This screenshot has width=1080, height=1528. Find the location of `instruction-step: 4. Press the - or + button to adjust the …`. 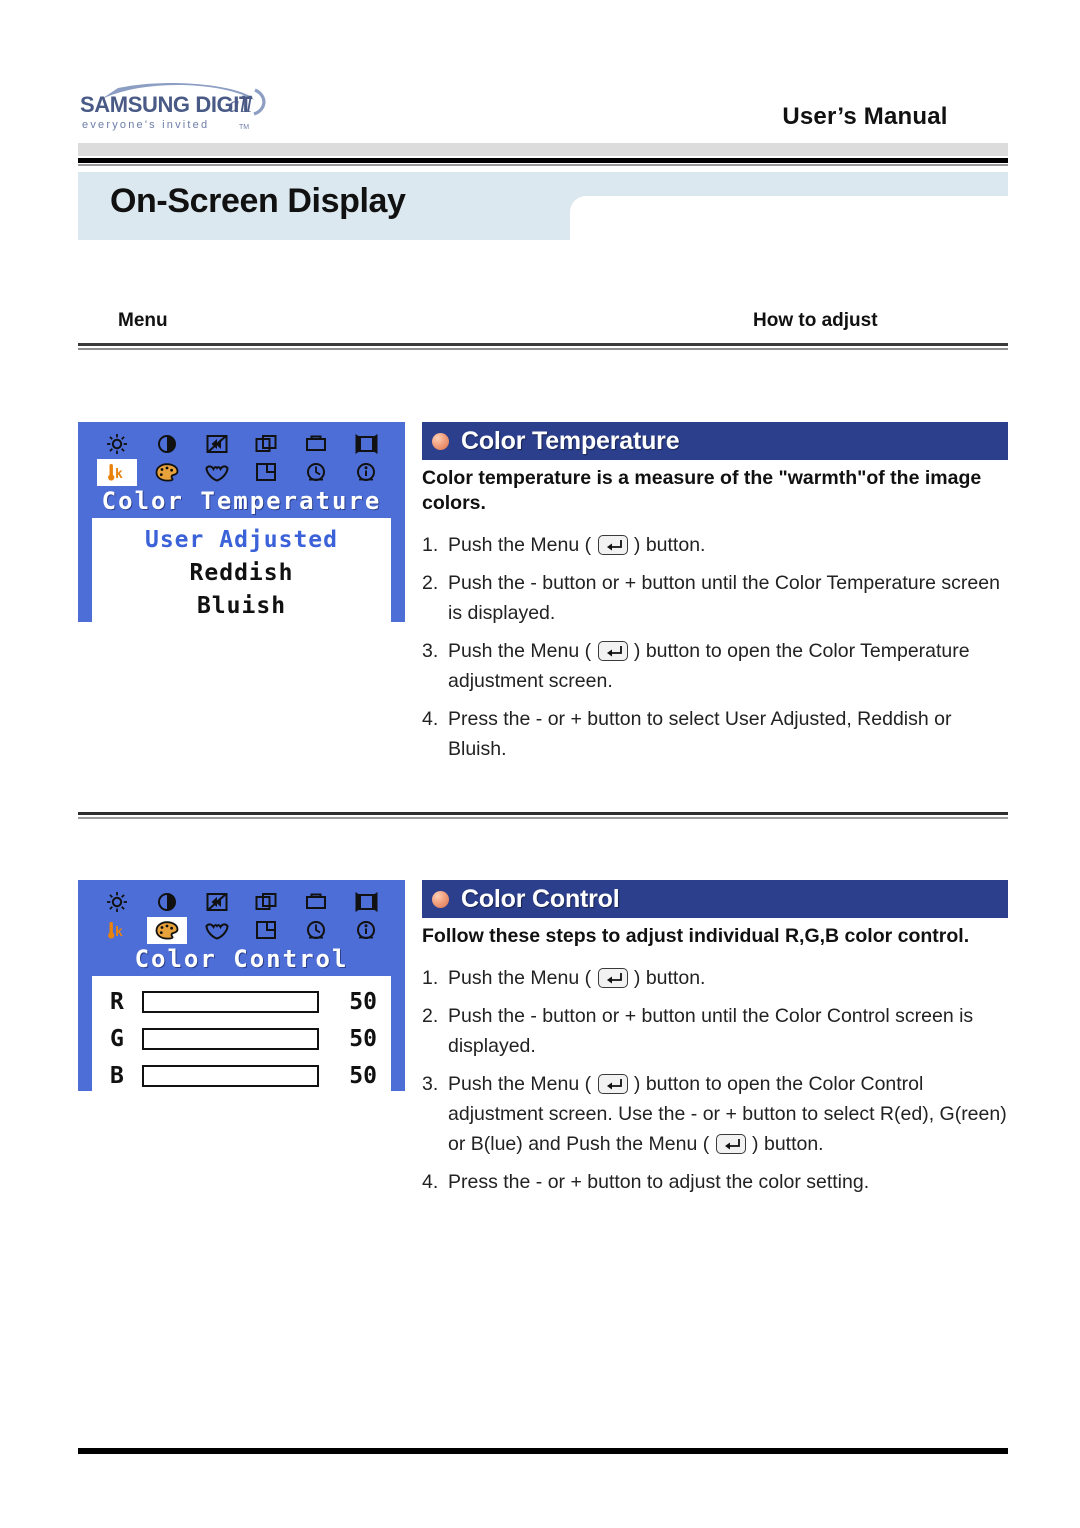

instruction-step: 4. Press the - or + button to adjust the … is located at coordinates (715, 1182).